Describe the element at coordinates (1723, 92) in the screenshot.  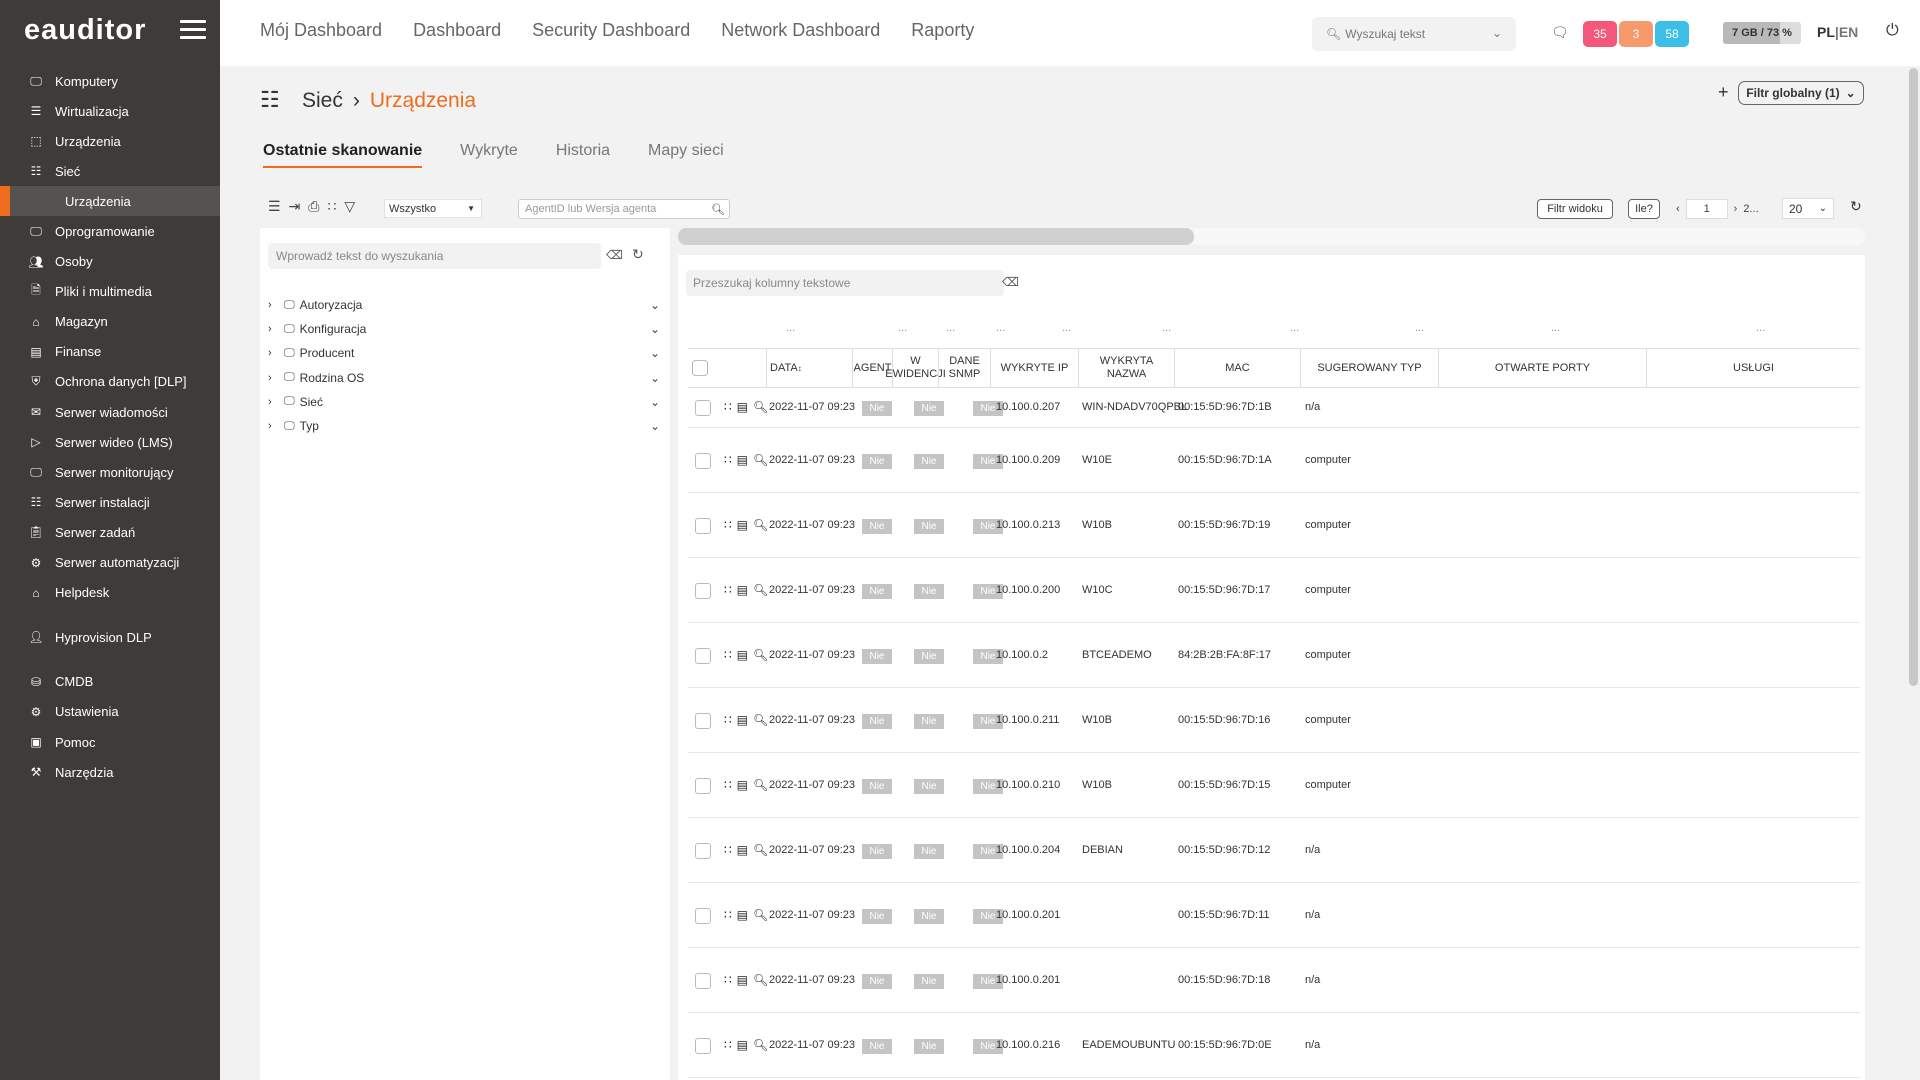
I see `add-icon: +` at that location.